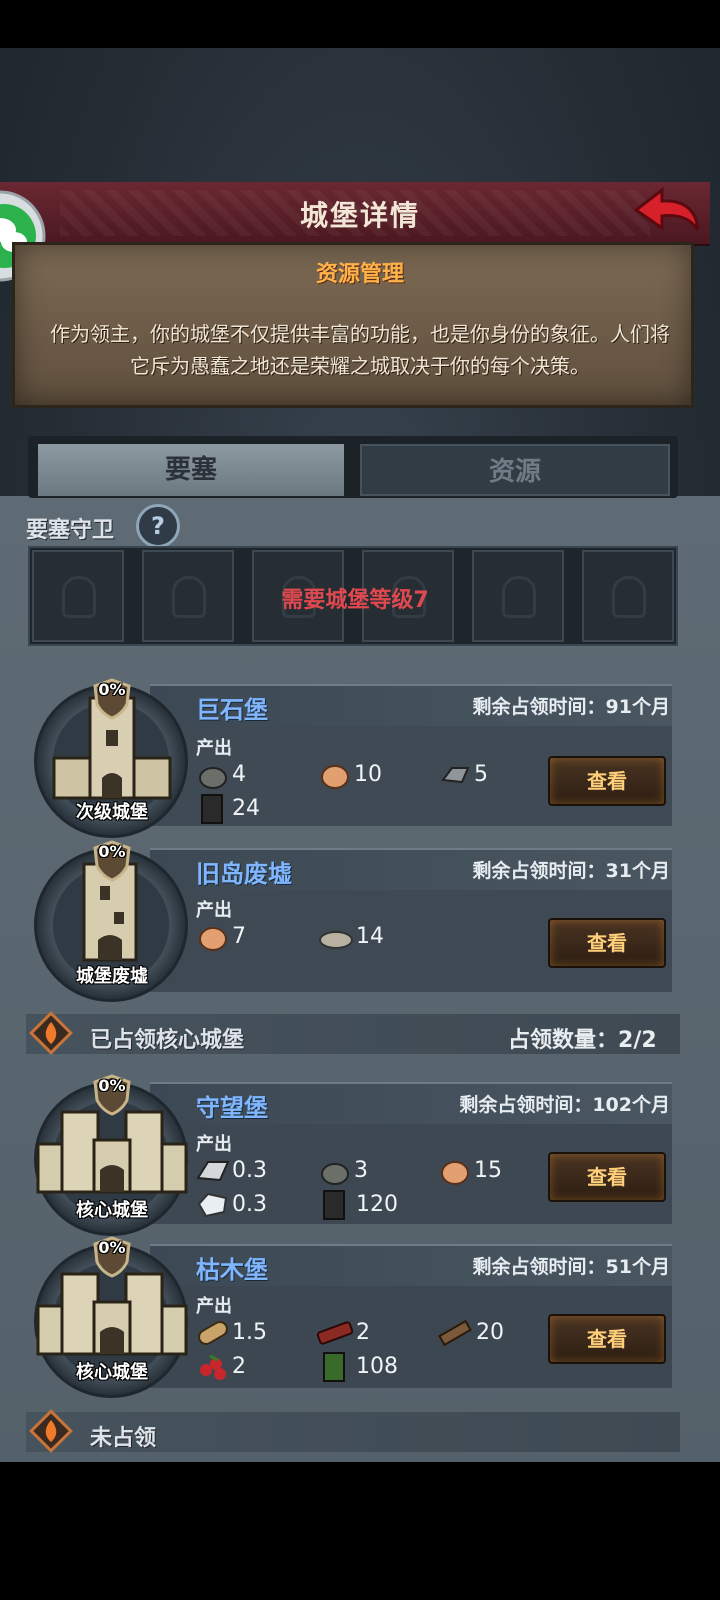 This screenshot has width=720, height=1600. Describe the element at coordinates (123, 1438) in the screenshot. I see `unoccupied-section-title: 未占领` at that location.